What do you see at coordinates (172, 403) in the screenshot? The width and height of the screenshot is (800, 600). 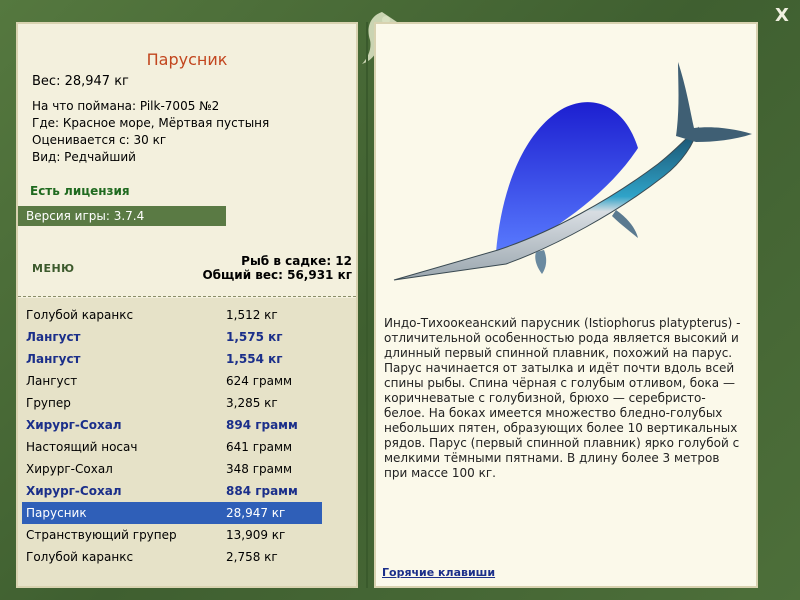 I see `list-item: Групер 3,285 кг` at bounding box center [172, 403].